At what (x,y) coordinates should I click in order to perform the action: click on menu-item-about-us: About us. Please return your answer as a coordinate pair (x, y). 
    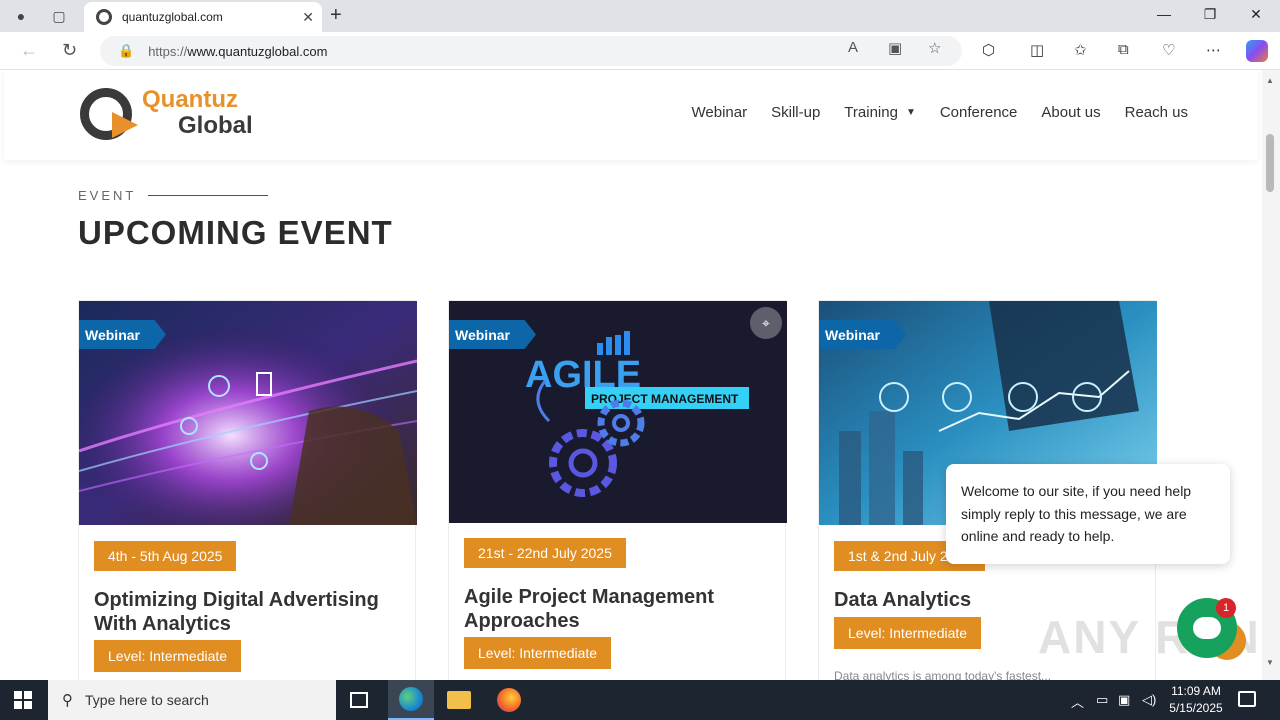
    Looking at the image, I should click on (1070, 112).